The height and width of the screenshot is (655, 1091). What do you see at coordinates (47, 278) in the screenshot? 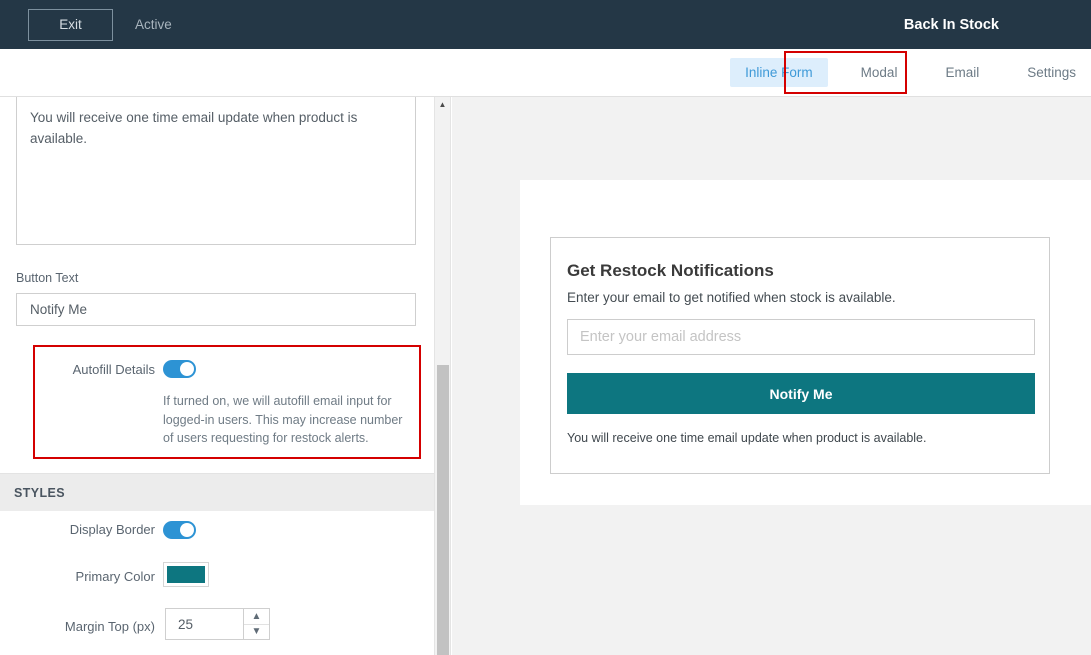
I see `button-text-label: Button Text` at bounding box center [47, 278].